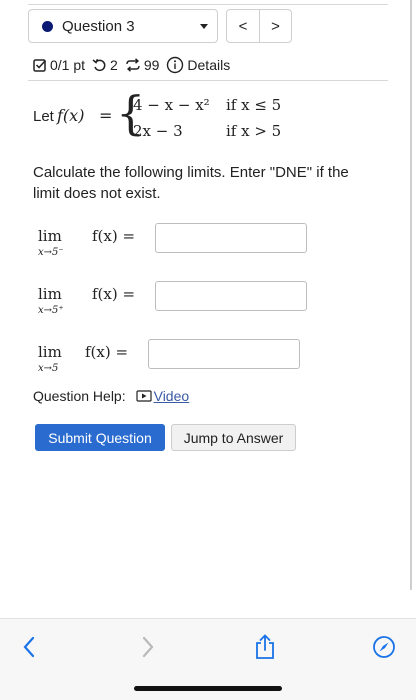 The width and height of the screenshot is (416, 700). I want to click on question-help-label: Question Help:, so click(79, 396).